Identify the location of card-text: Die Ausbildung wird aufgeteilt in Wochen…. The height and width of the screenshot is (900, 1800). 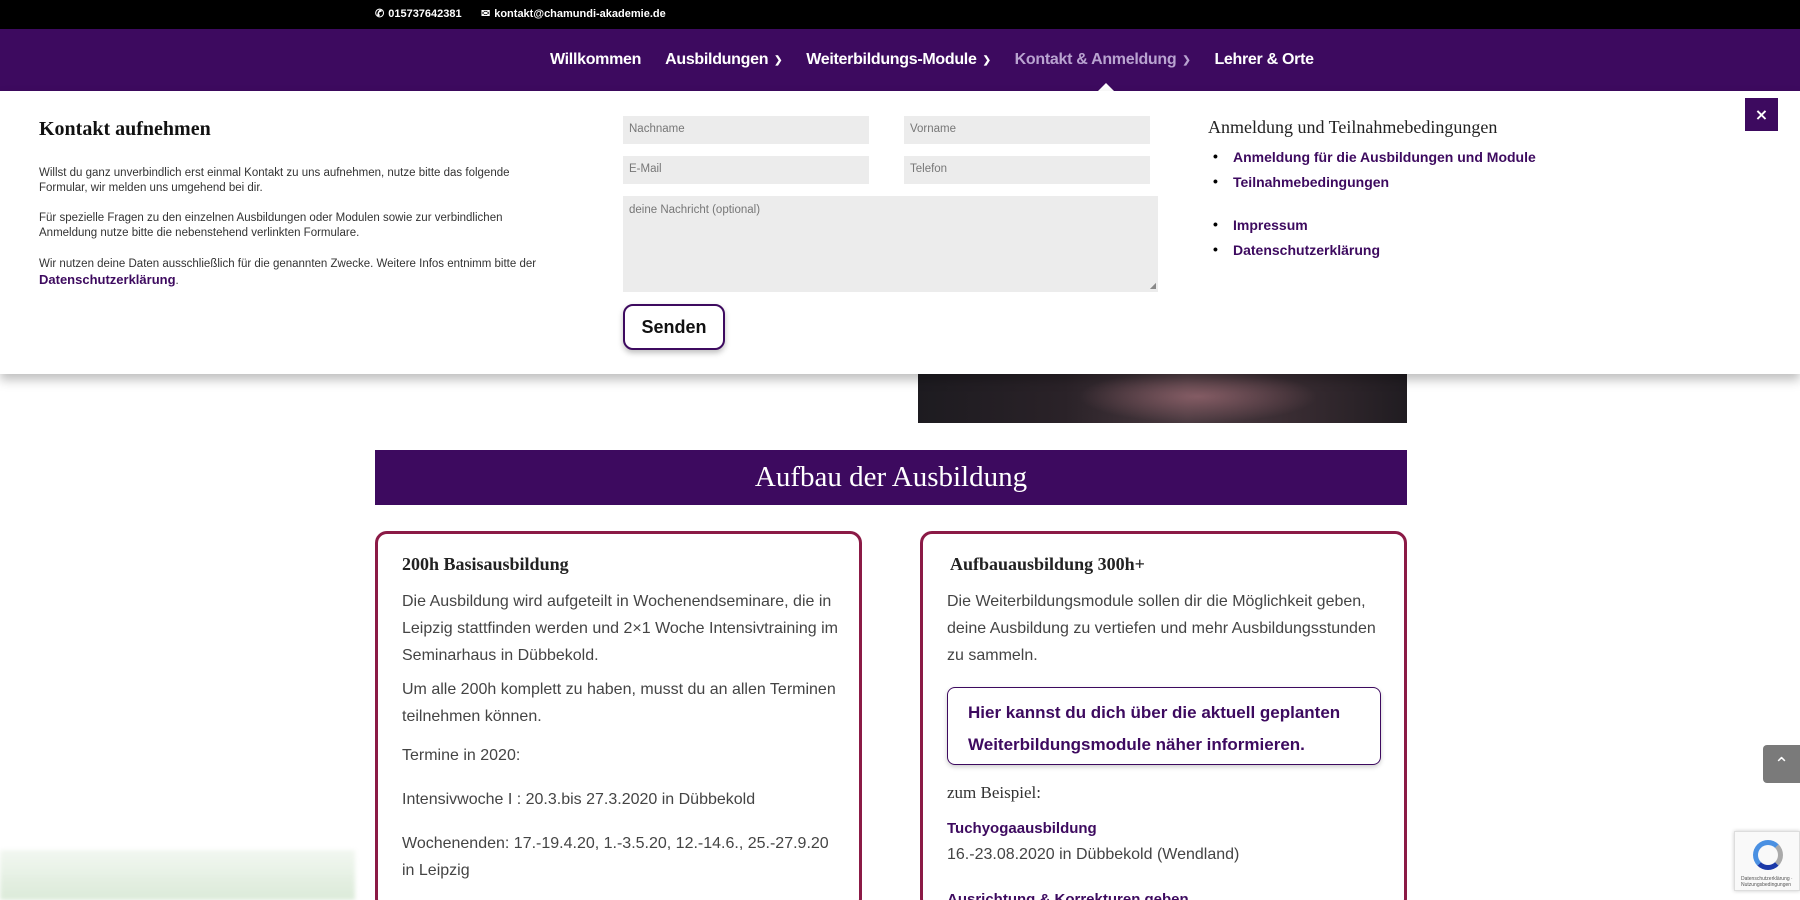
(620, 628).